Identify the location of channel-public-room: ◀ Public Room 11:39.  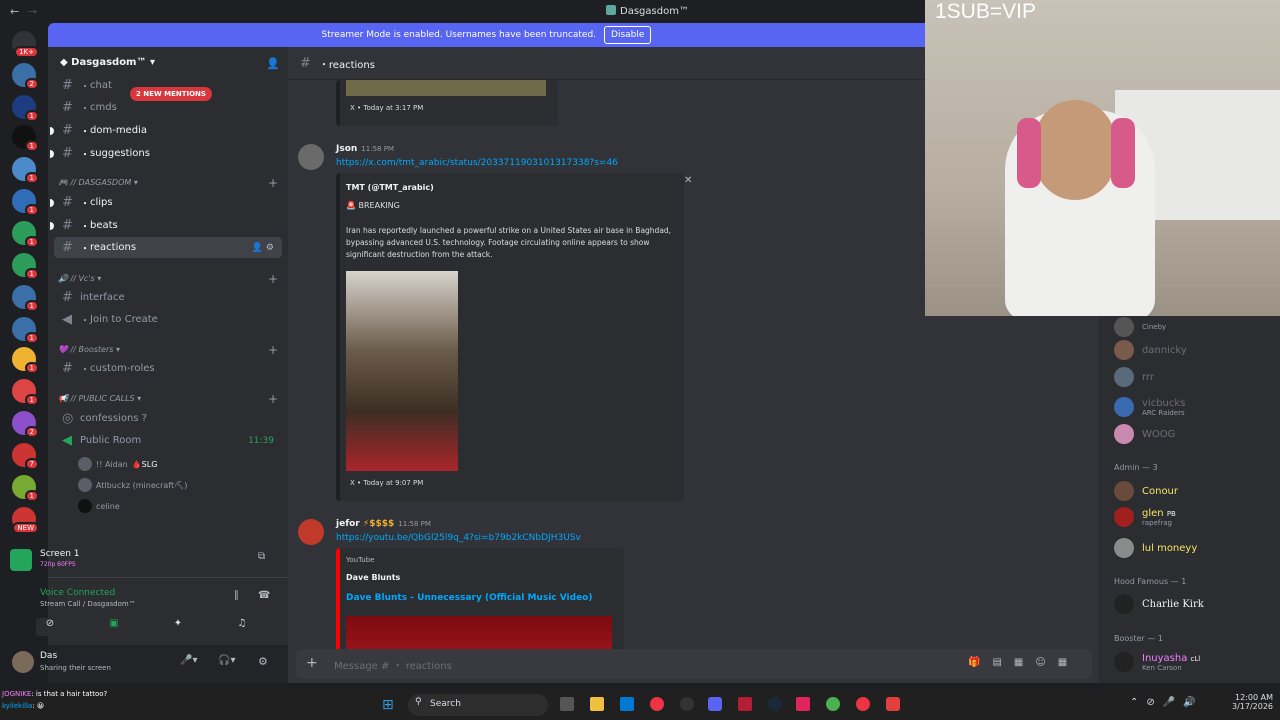
(168, 440).